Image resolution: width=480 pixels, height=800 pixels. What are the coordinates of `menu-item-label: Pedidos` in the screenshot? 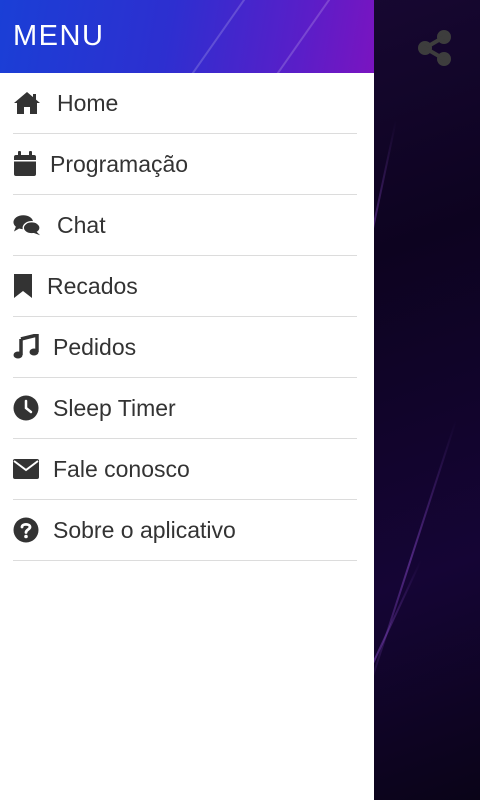 It's located at (95, 346).